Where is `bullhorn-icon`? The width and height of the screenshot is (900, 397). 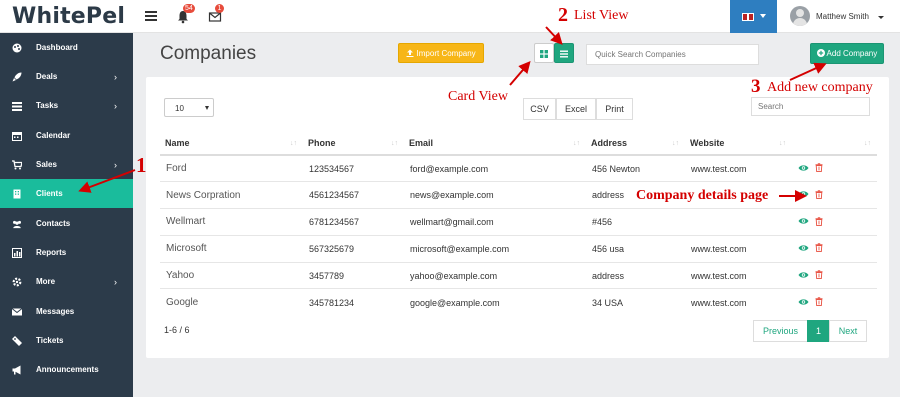
bullhorn-icon is located at coordinates (16, 370).